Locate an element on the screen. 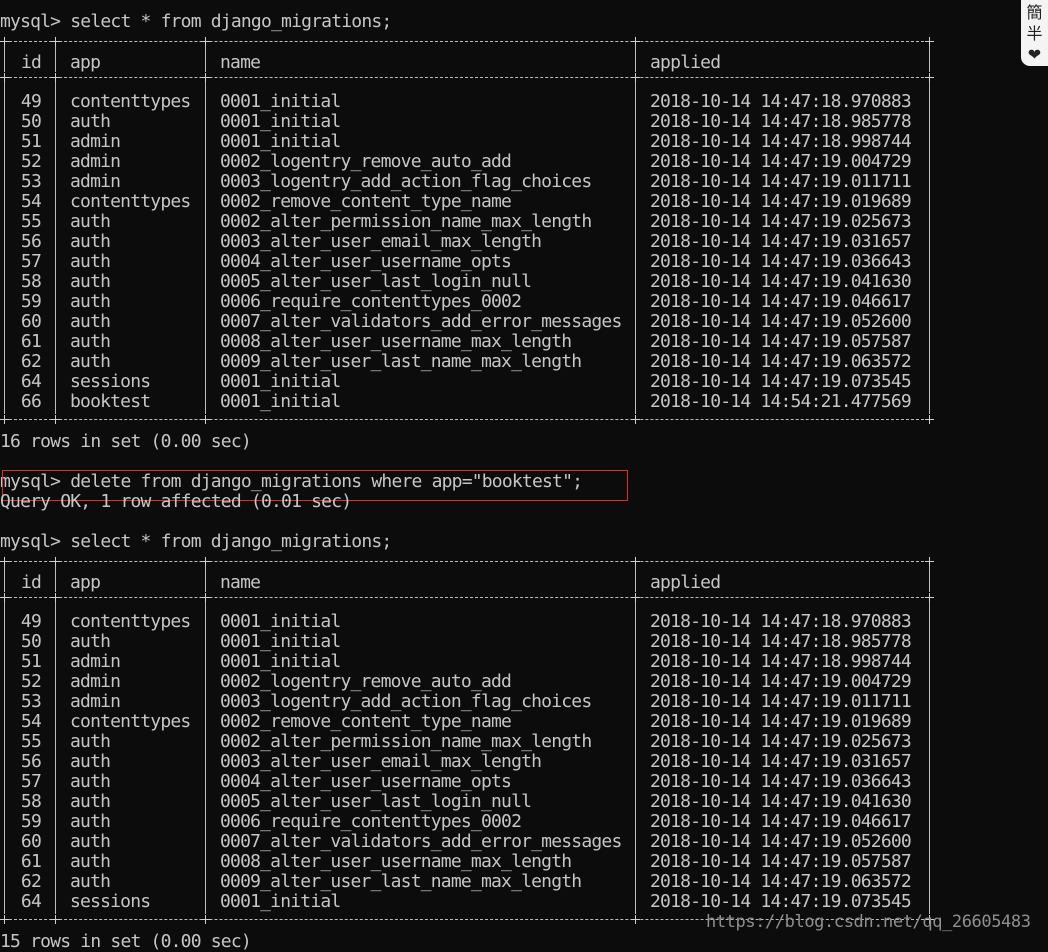 The image size is (1048, 952). cell-id: 57 is located at coordinates (31, 261).